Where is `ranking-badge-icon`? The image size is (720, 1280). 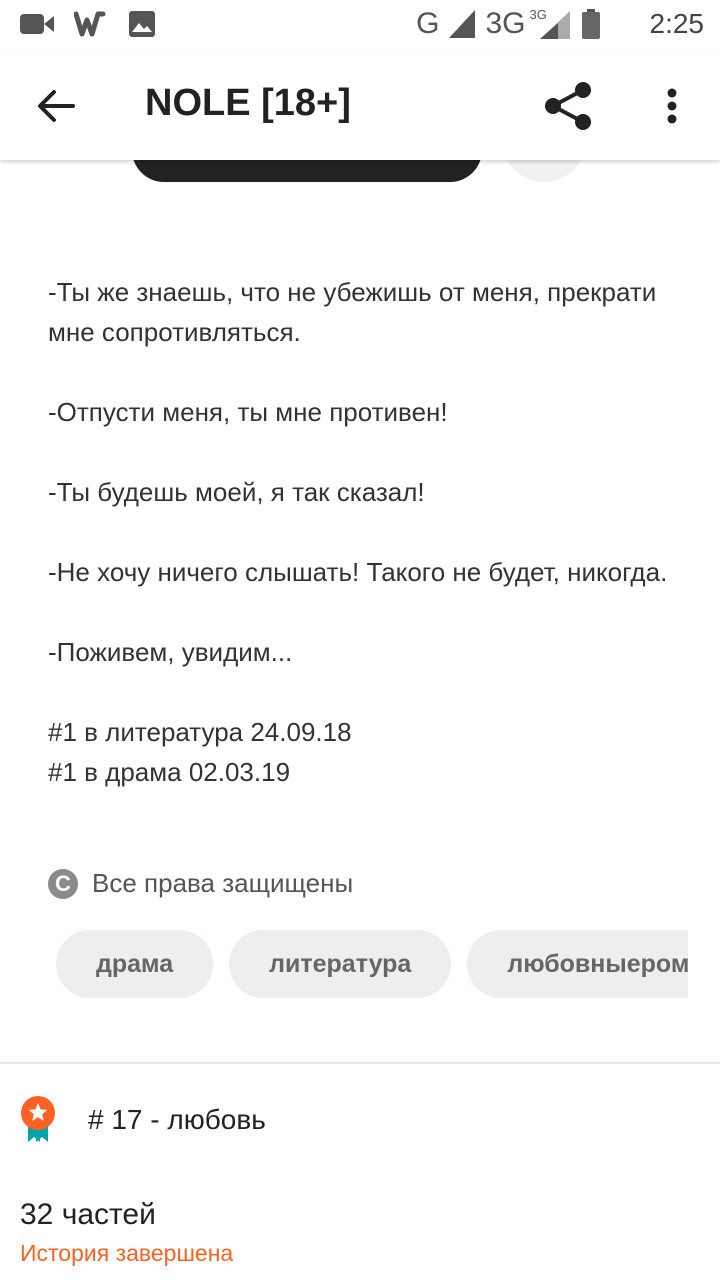
ranking-badge-icon is located at coordinates (38, 1119).